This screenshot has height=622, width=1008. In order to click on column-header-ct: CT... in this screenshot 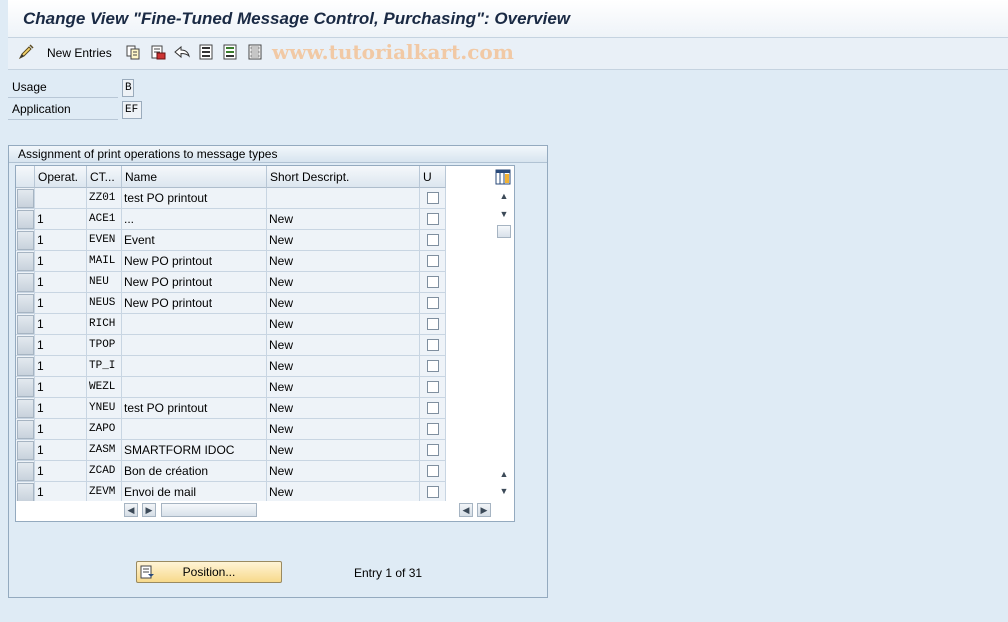, I will do `click(104, 177)`.